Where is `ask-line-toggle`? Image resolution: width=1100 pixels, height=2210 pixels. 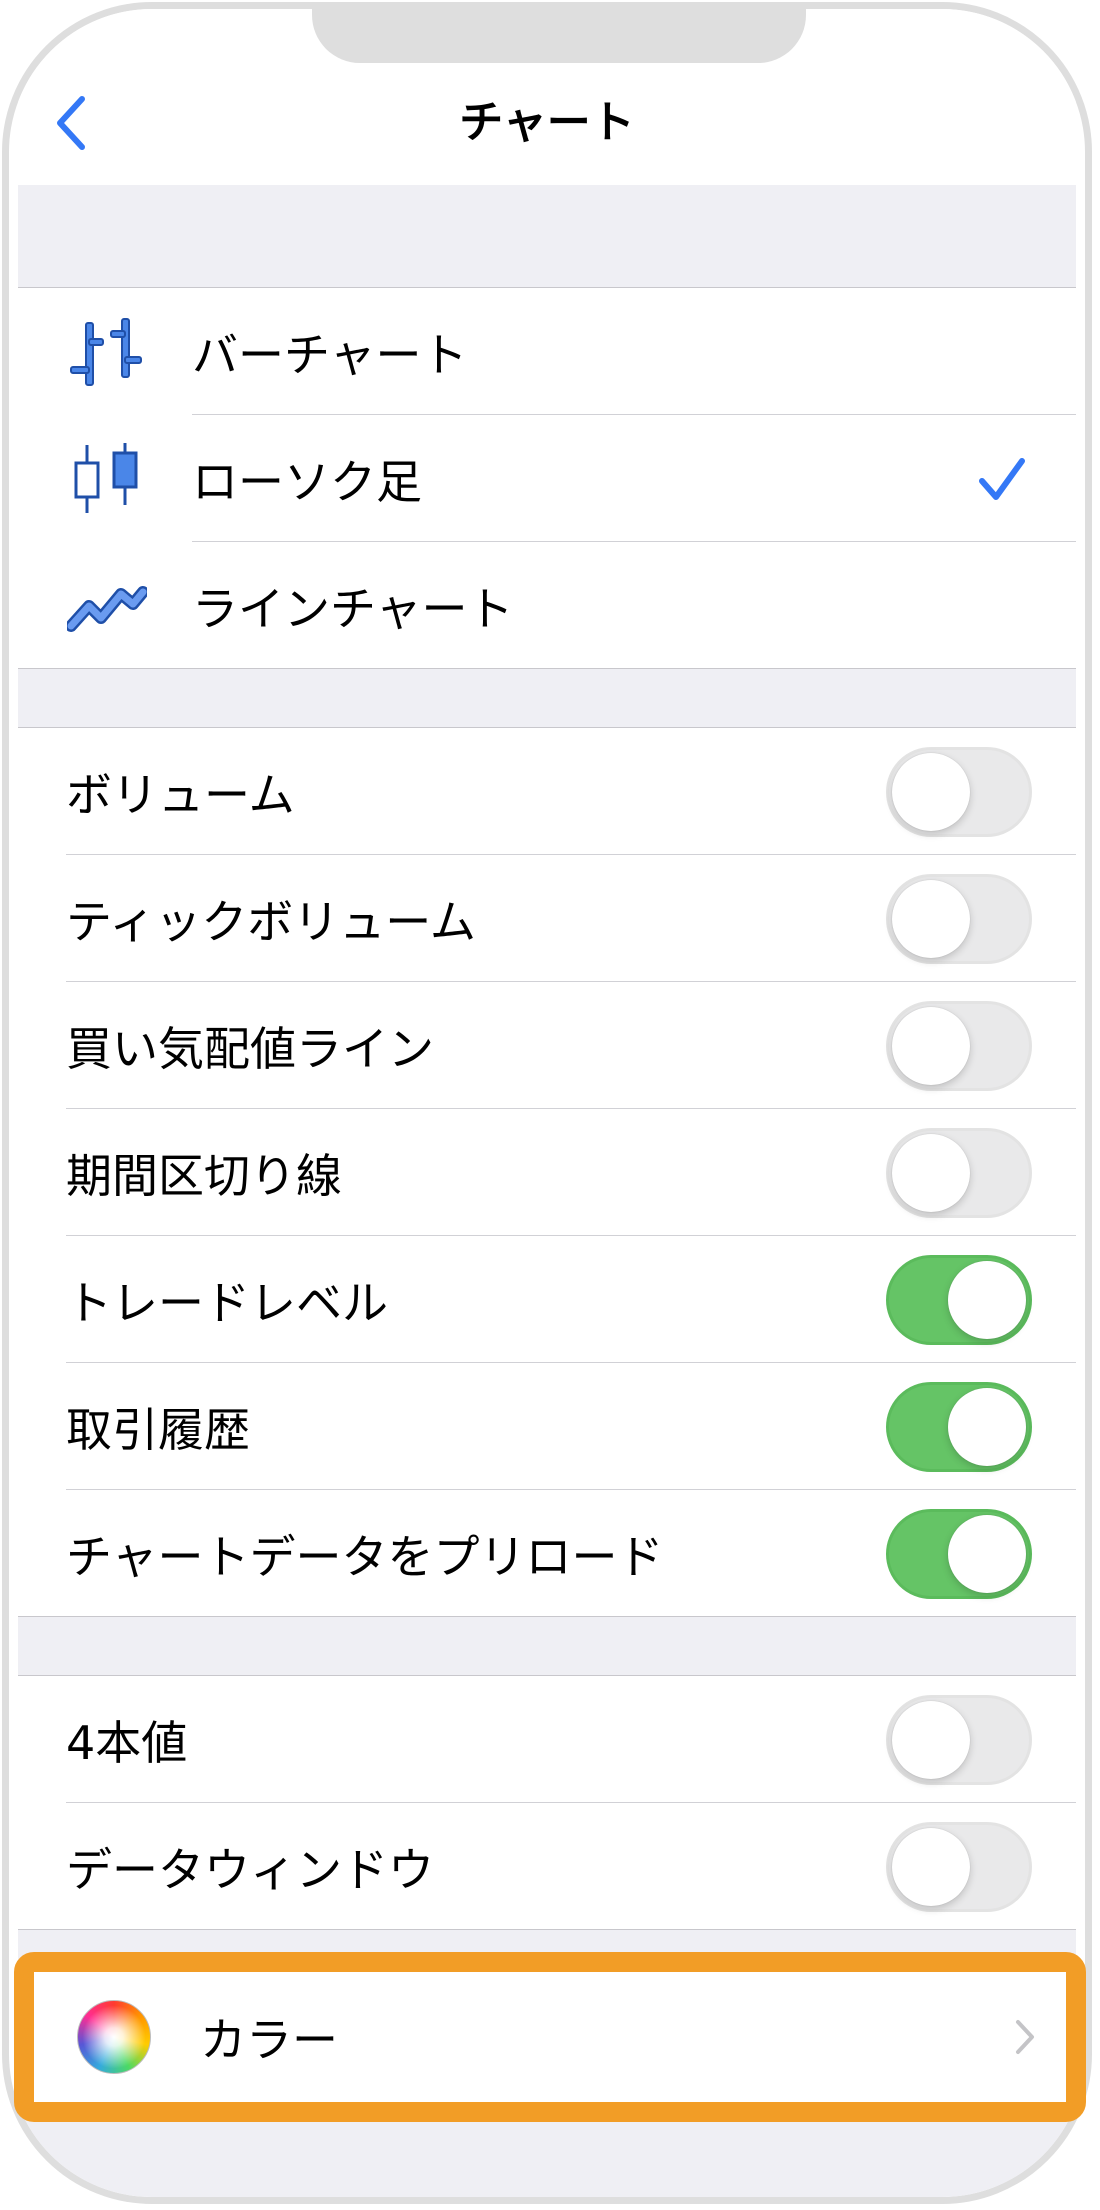 ask-line-toggle is located at coordinates (959, 1045).